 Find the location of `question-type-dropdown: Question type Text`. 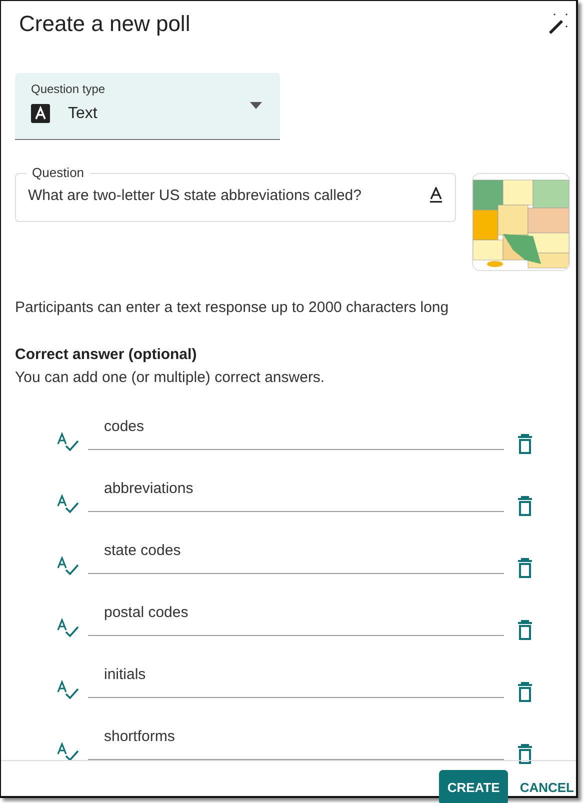

question-type-dropdown: Question type Text is located at coordinates (147, 106).